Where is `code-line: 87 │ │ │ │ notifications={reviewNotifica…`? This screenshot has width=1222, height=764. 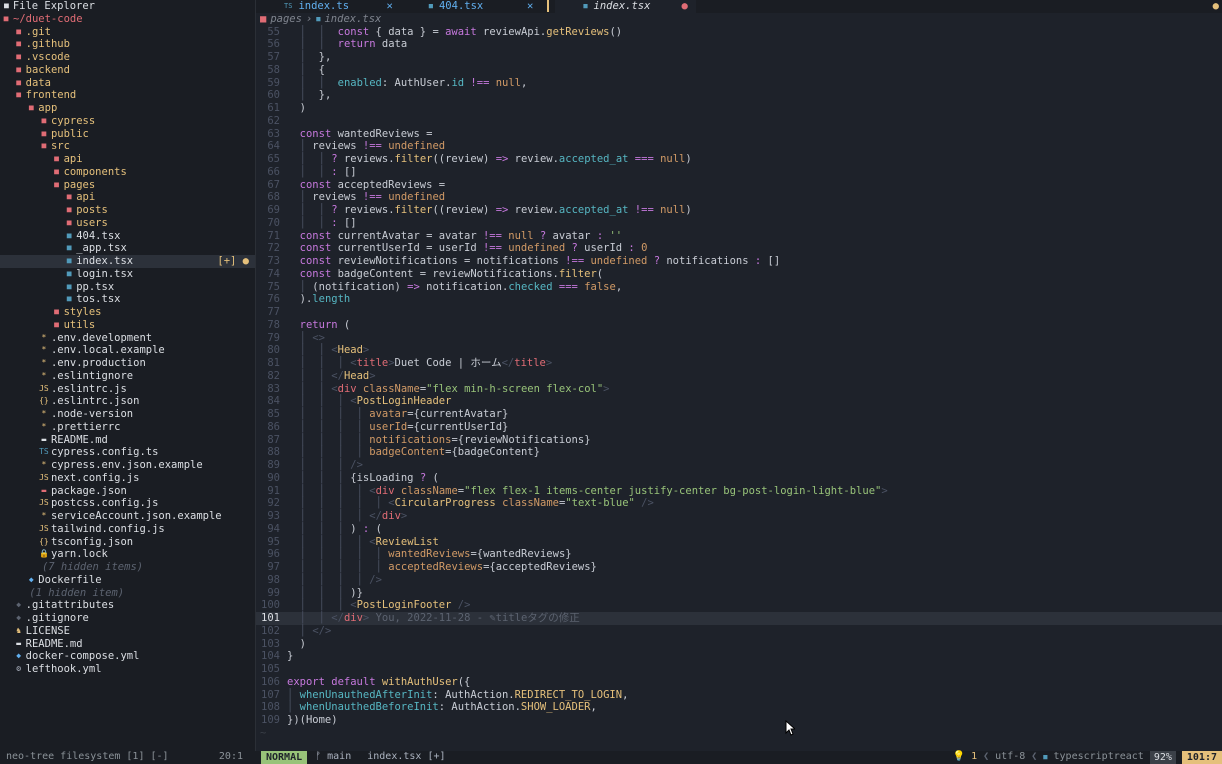 code-line: 87 │ │ │ │ notifications={reviewNotifica… is located at coordinates (739, 440).